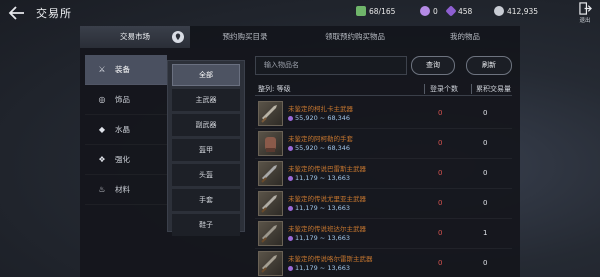  What do you see at coordinates (485, 233) in the screenshot?
I see `item-volume: 1` at bounding box center [485, 233].